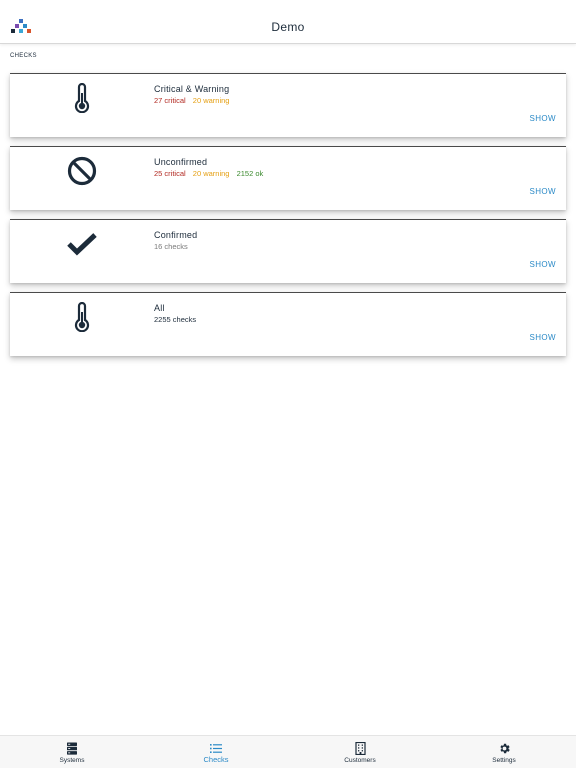 The height and width of the screenshot is (768, 576). What do you see at coordinates (360, 748) in the screenshot?
I see `building-icon` at bounding box center [360, 748].